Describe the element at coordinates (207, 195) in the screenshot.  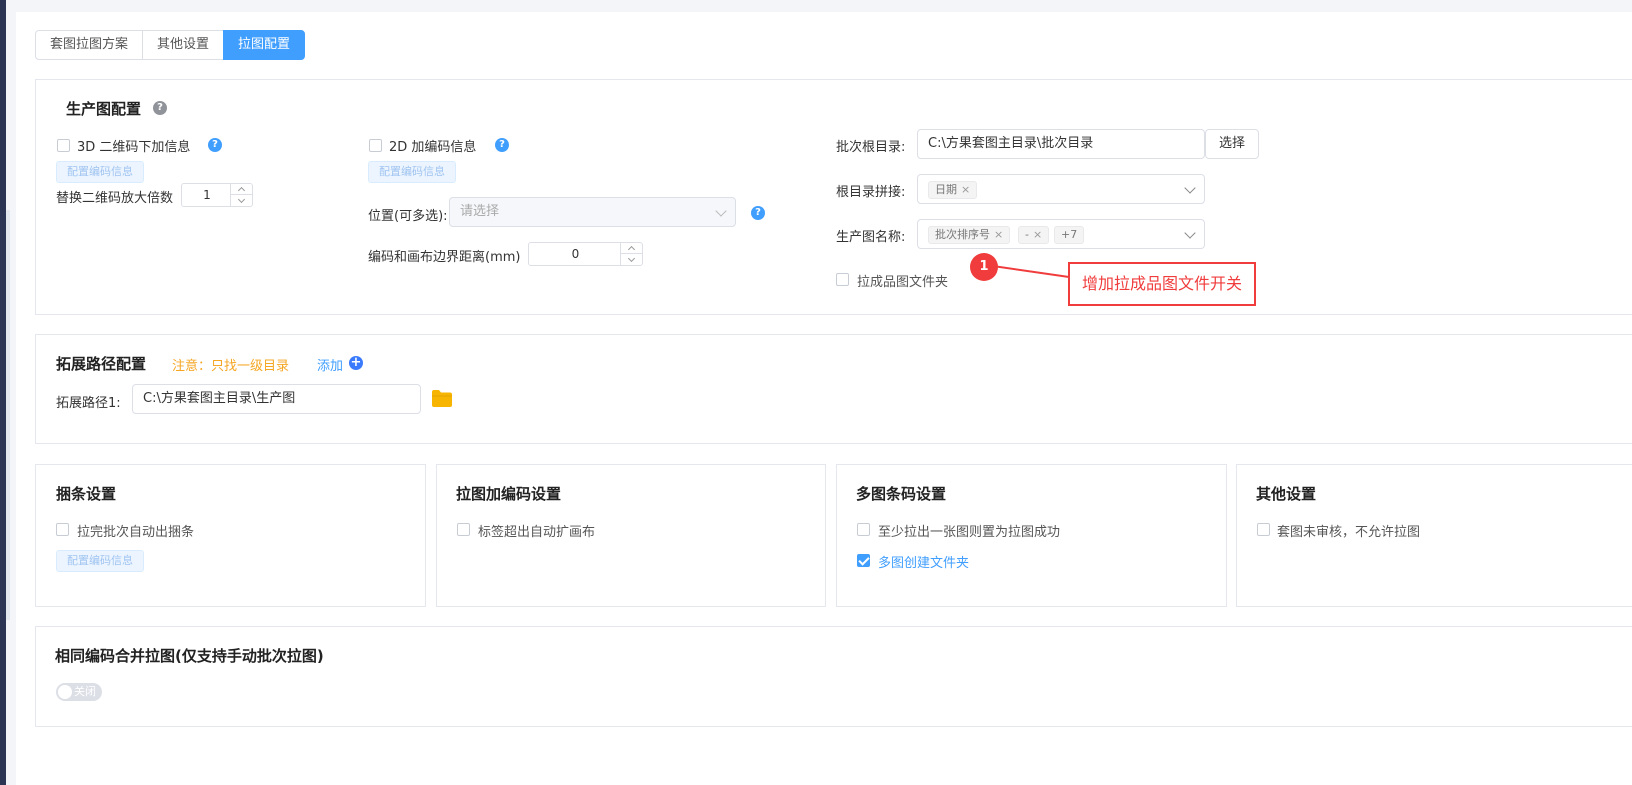
I see `replace-qr-value: 1` at that location.